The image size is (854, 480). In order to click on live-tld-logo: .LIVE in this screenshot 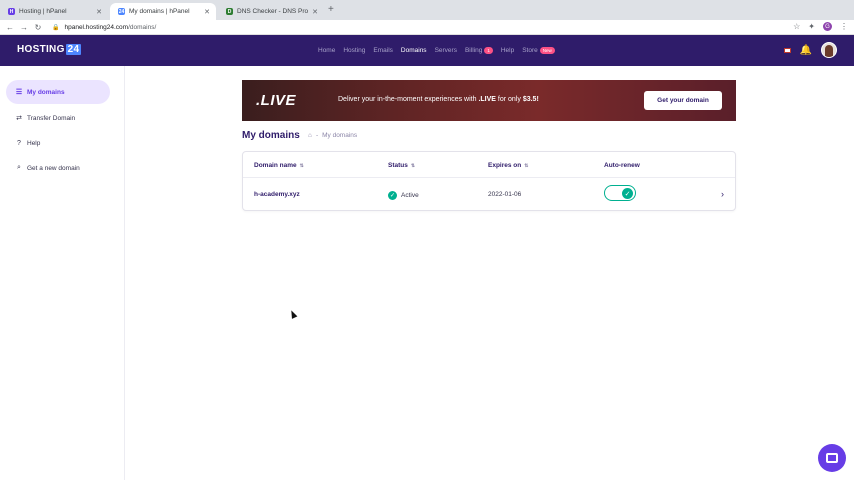, I will do `click(276, 100)`.